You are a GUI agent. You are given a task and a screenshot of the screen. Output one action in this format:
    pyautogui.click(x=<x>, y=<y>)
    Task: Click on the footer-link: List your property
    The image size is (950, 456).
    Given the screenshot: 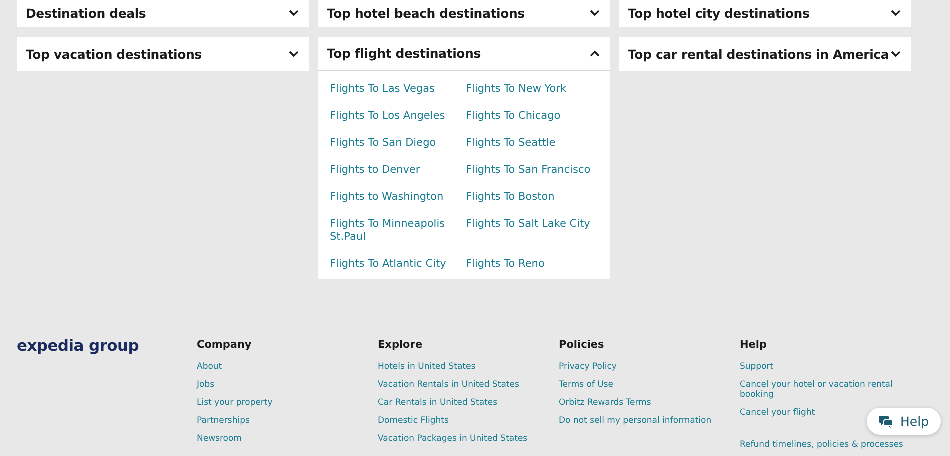 What is the action you would take?
    pyautogui.click(x=235, y=403)
    